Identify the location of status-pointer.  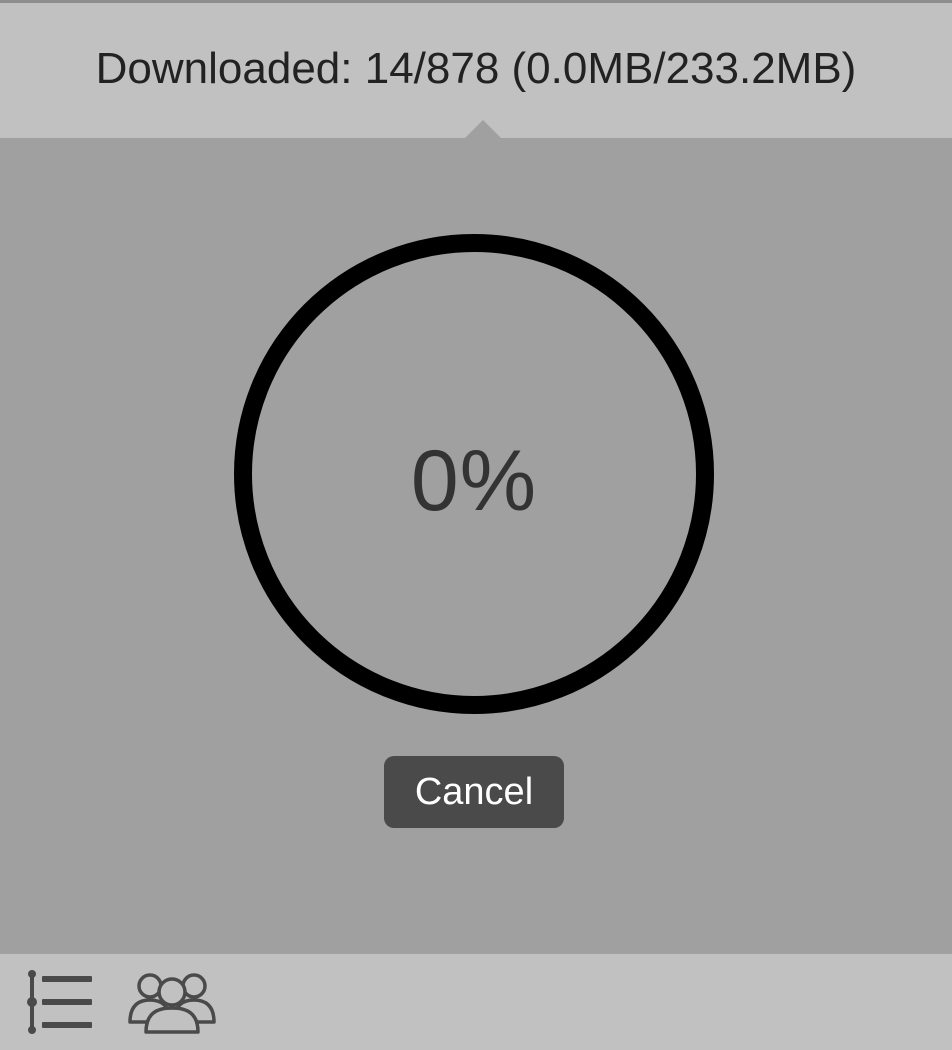
(483, 129).